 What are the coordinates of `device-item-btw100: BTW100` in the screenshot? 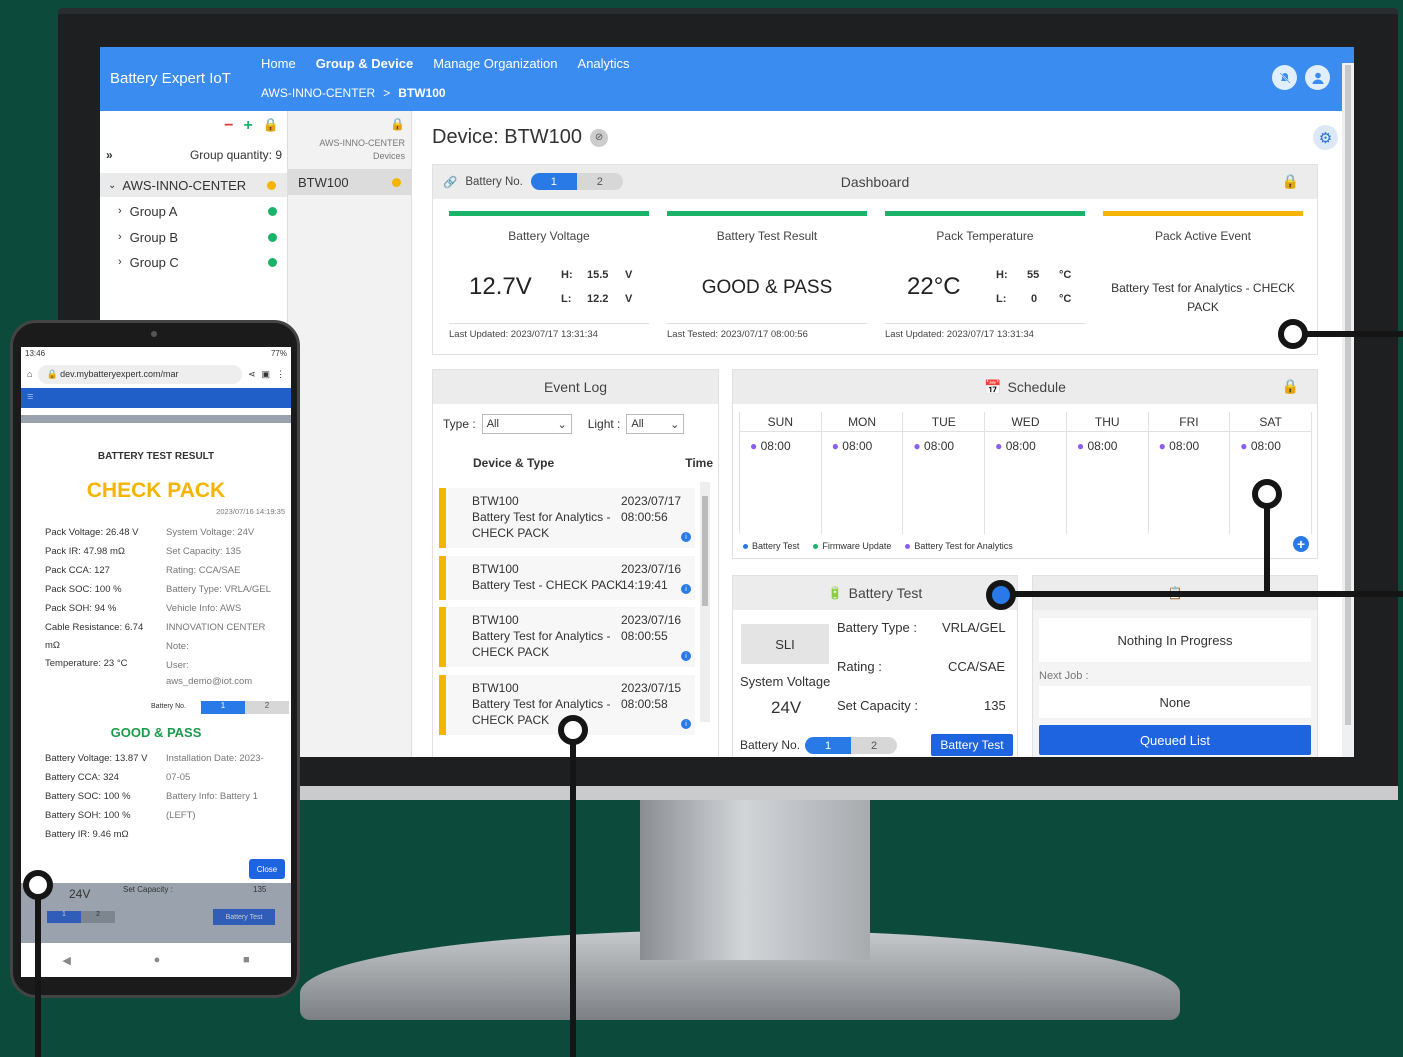 It's located at (350, 182).